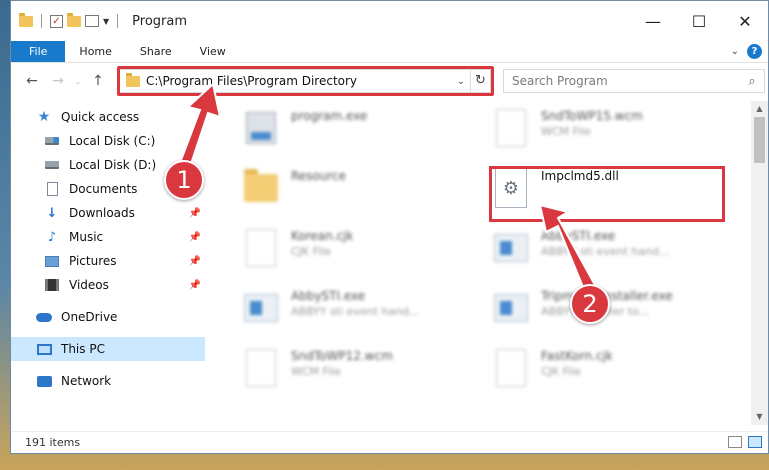 This screenshot has height=470, width=769. I want to click on title-bar: ✓ ▼ Program — ☐ ✕, so click(389, 21).